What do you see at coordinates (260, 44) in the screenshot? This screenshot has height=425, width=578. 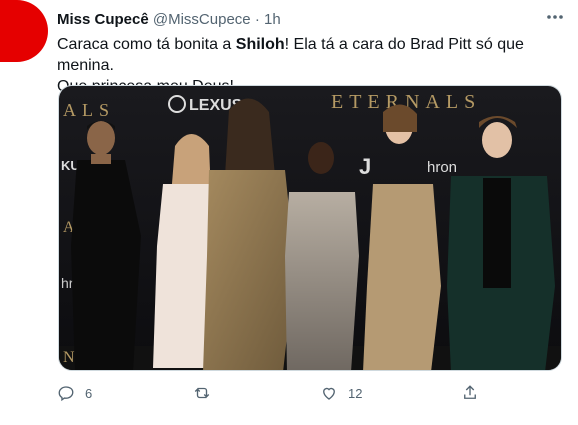 I see `text-bold-name: Shiloh` at bounding box center [260, 44].